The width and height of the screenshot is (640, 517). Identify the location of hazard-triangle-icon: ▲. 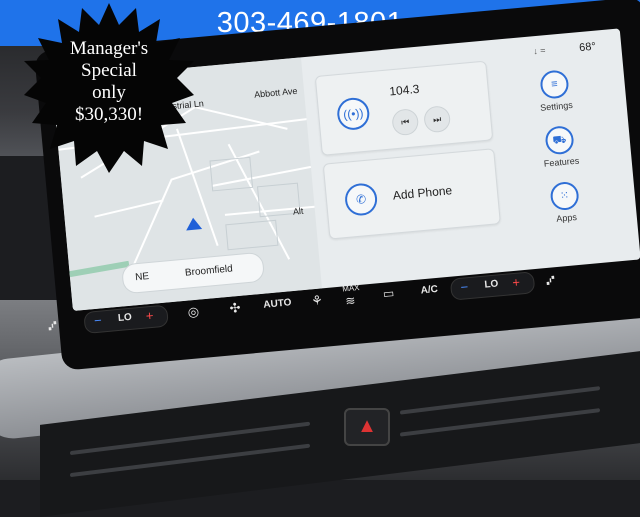
(367, 426).